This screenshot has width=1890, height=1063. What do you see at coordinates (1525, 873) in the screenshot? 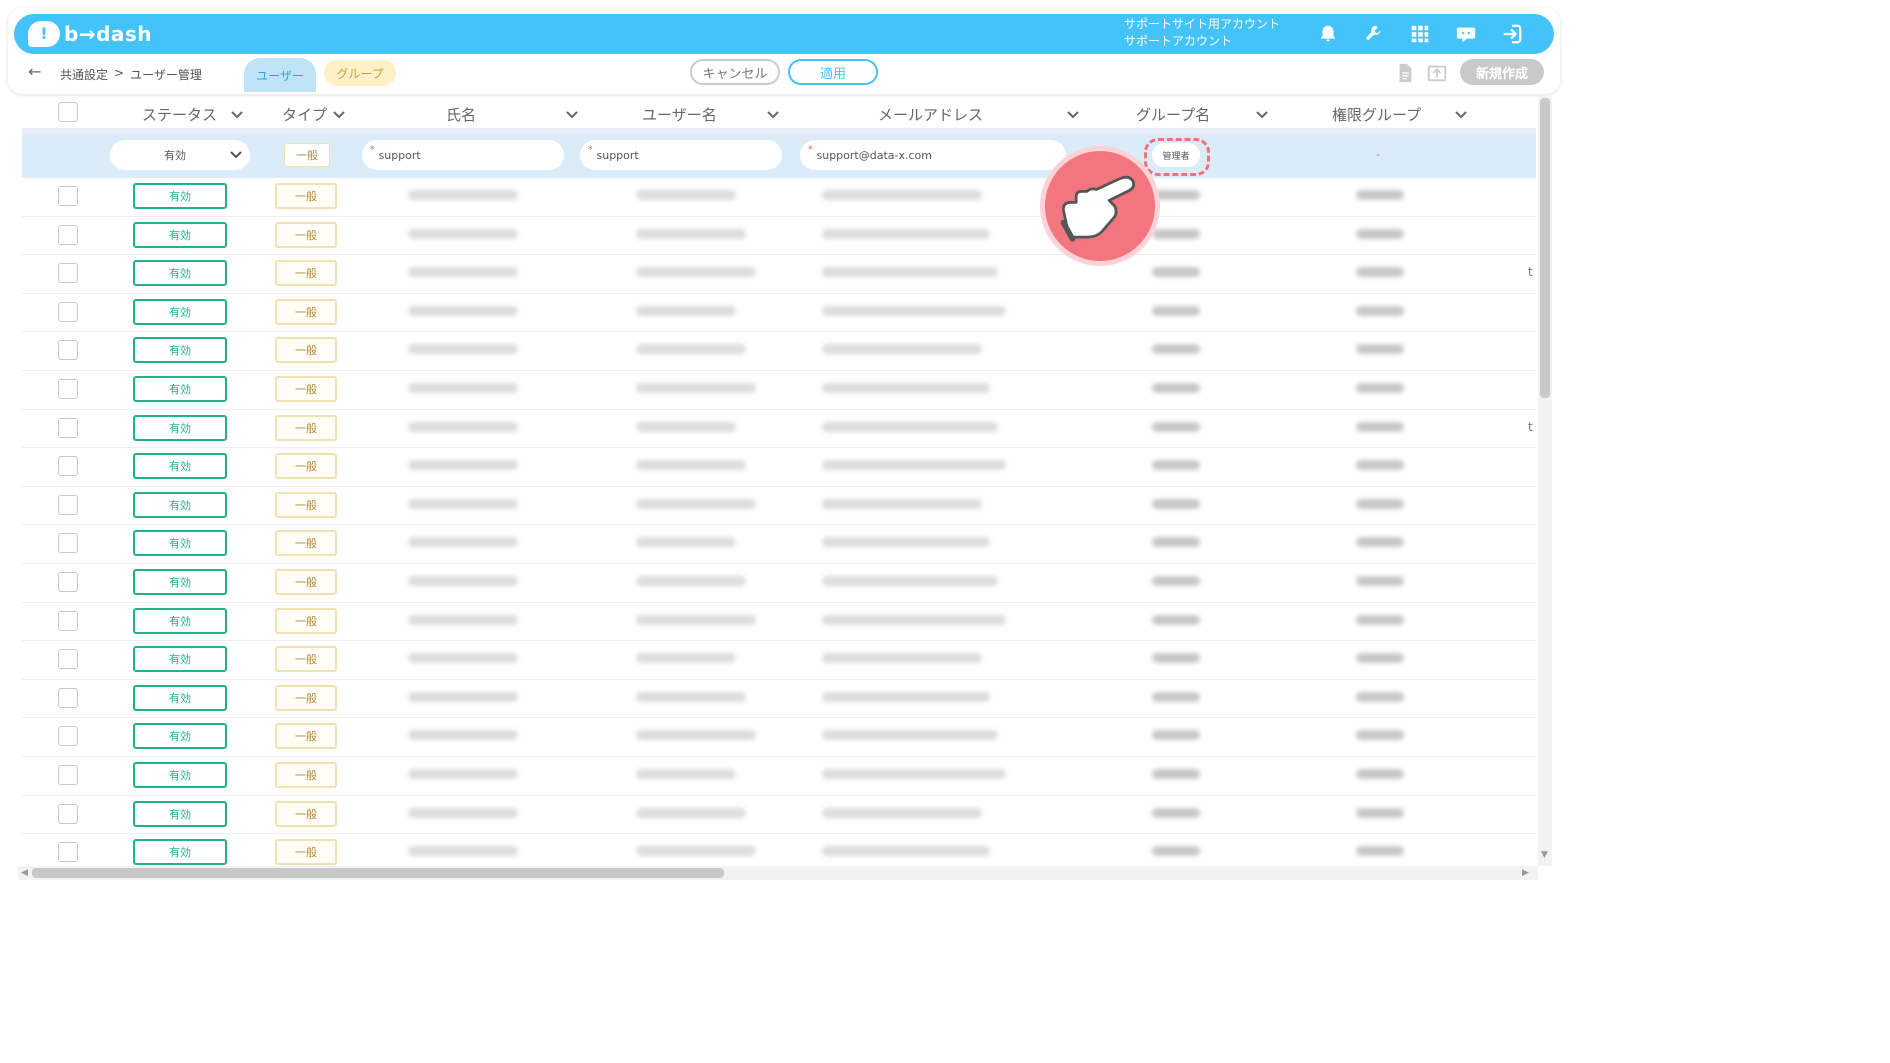
I see `scroll-right-icon: ▶` at bounding box center [1525, 873].